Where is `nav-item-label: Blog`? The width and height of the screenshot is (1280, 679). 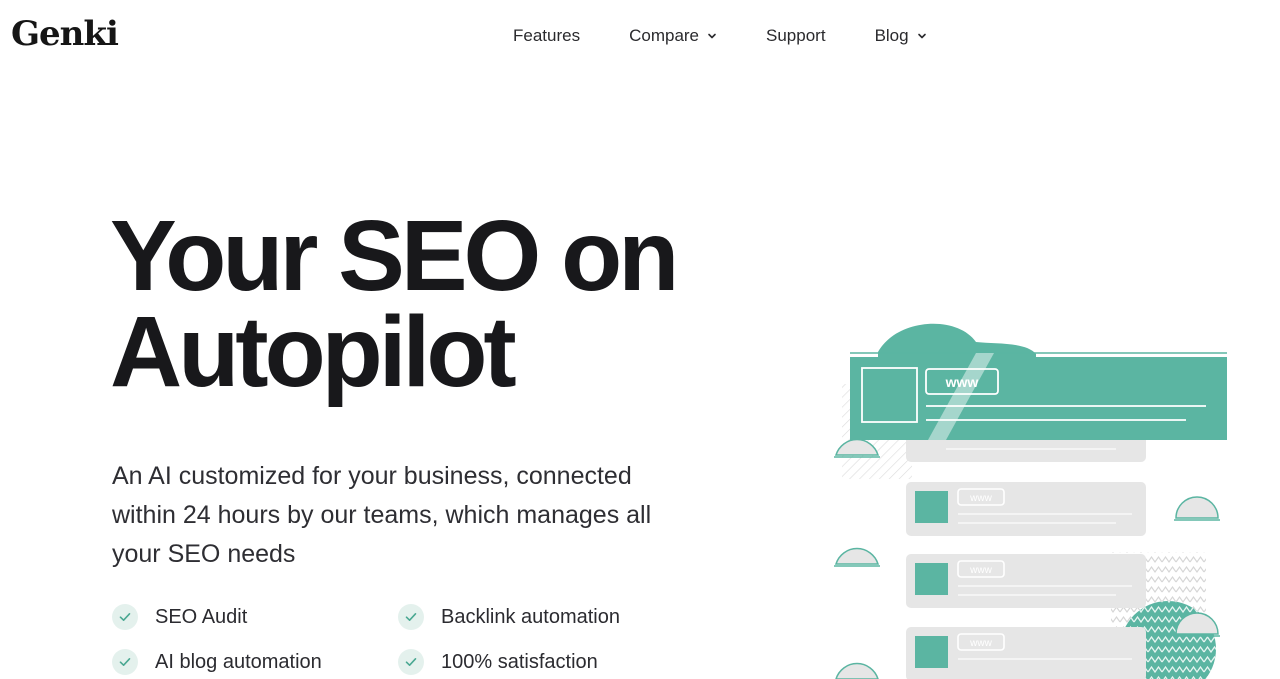
nav-item-label: Blog is located at coordinates (891, 35).